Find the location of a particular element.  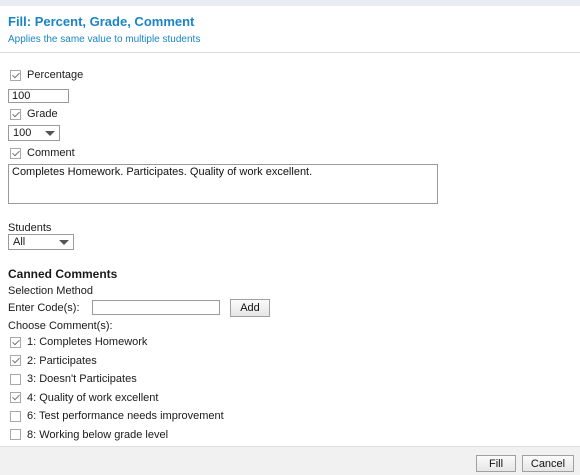

list-item: 4: Quality of work excellent is located at coordinates (117, 398).